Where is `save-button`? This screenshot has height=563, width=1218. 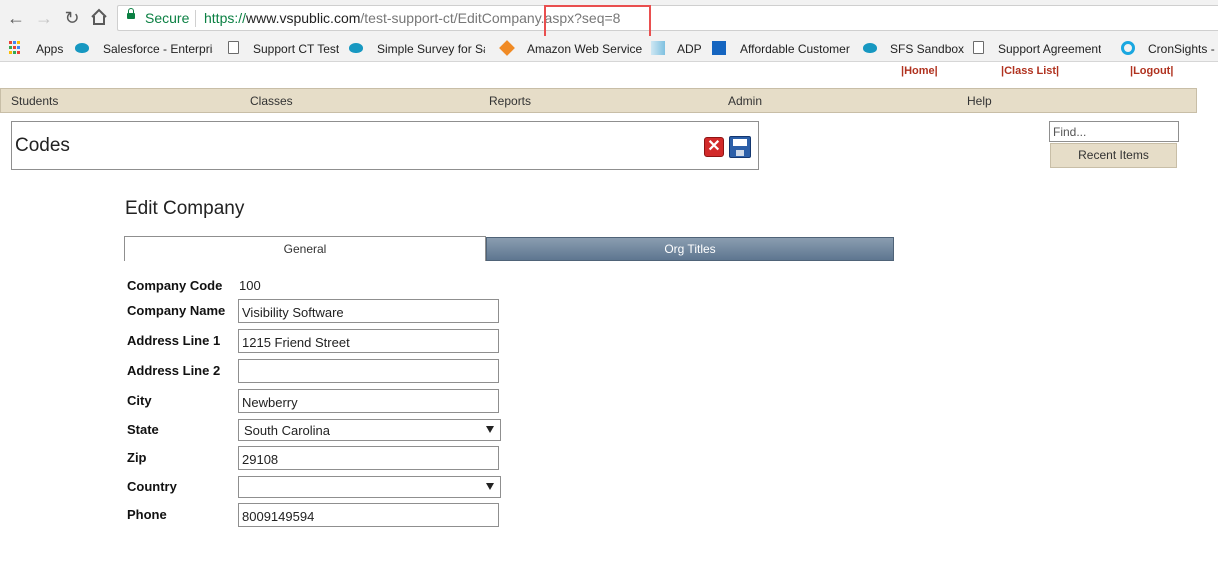
save-button is located at coordinates (740, 147).